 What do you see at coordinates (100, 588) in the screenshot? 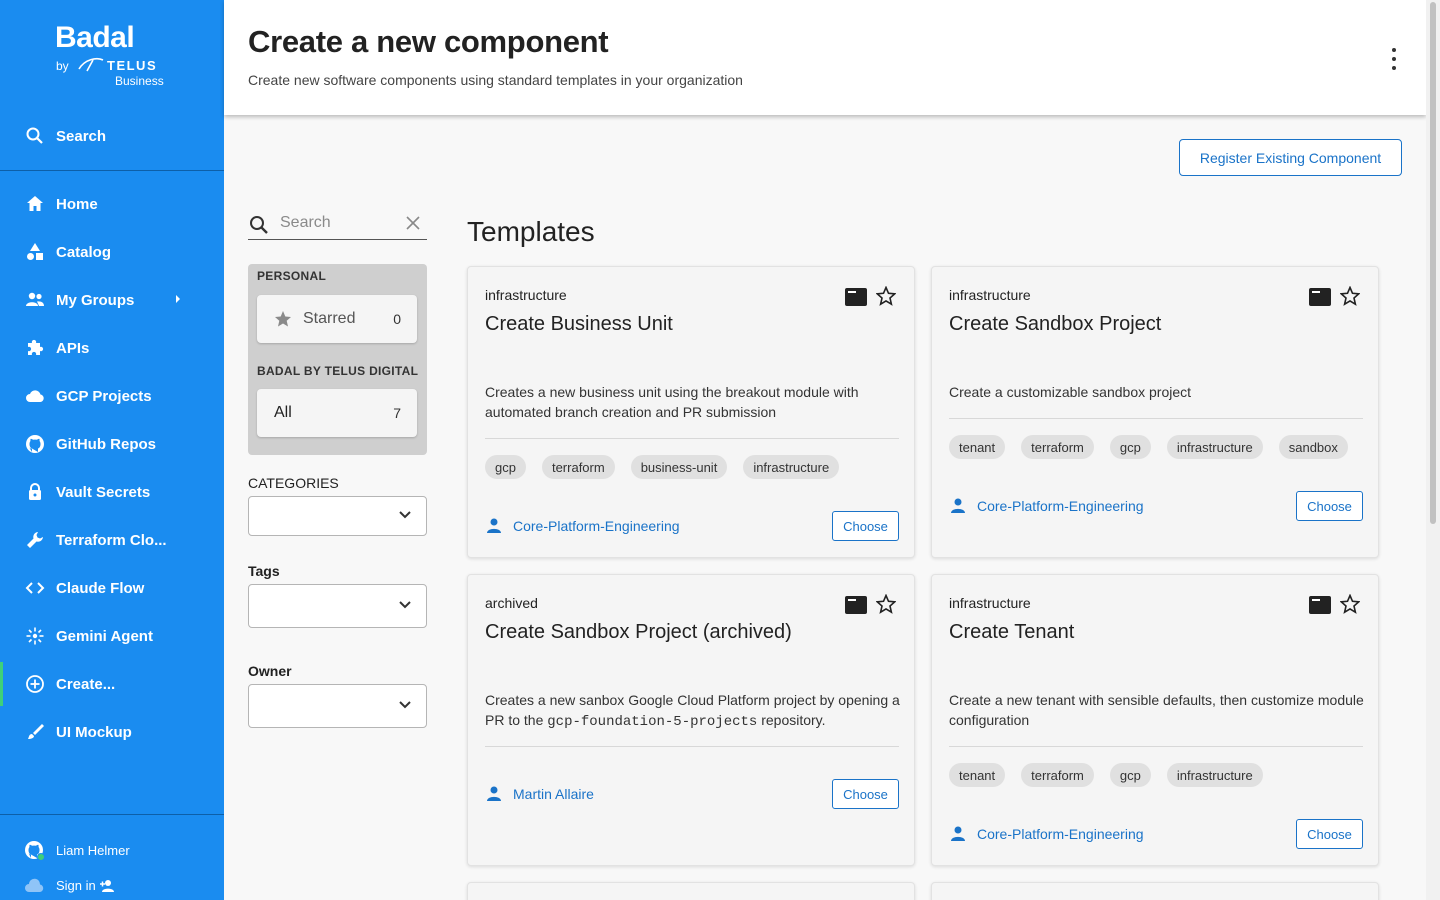
I see `sidebar-item-label: Claude Flow` at bounding box center [100, 588].